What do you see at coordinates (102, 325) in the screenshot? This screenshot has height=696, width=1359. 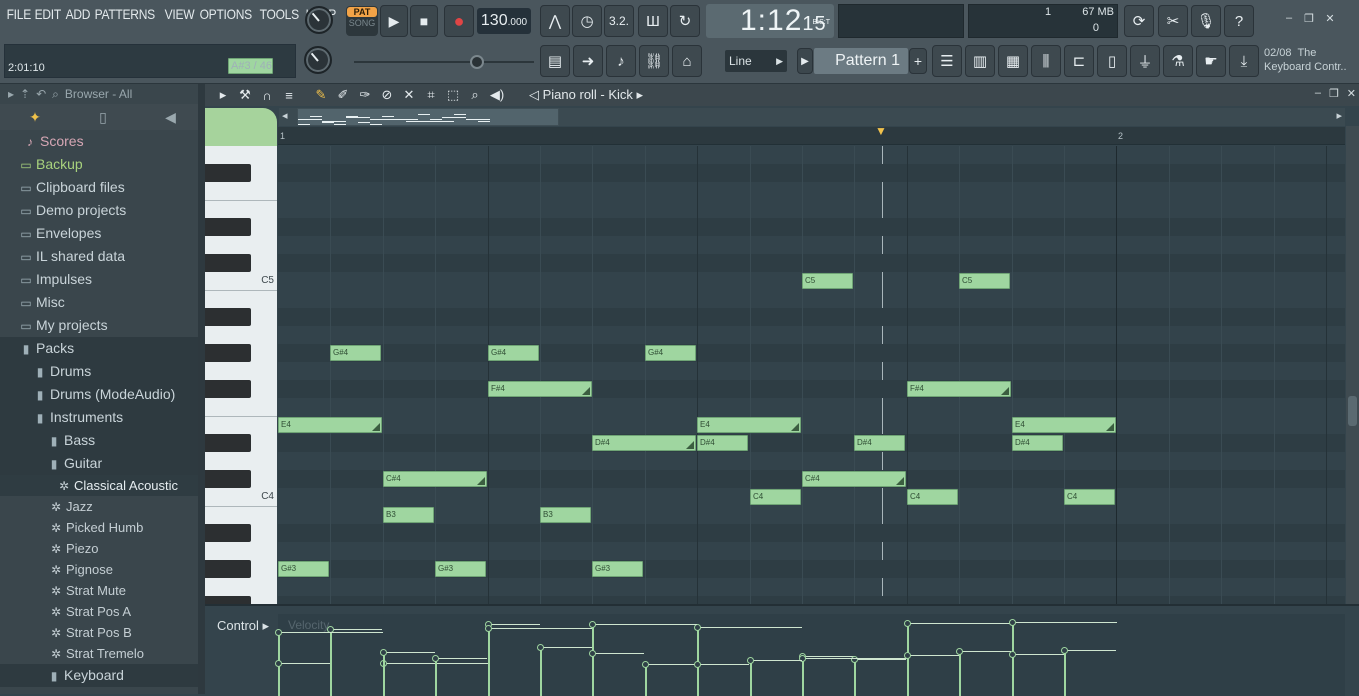 I see `browser-item-my-projects: ▭ My projects` at bounding box center [102, 325].